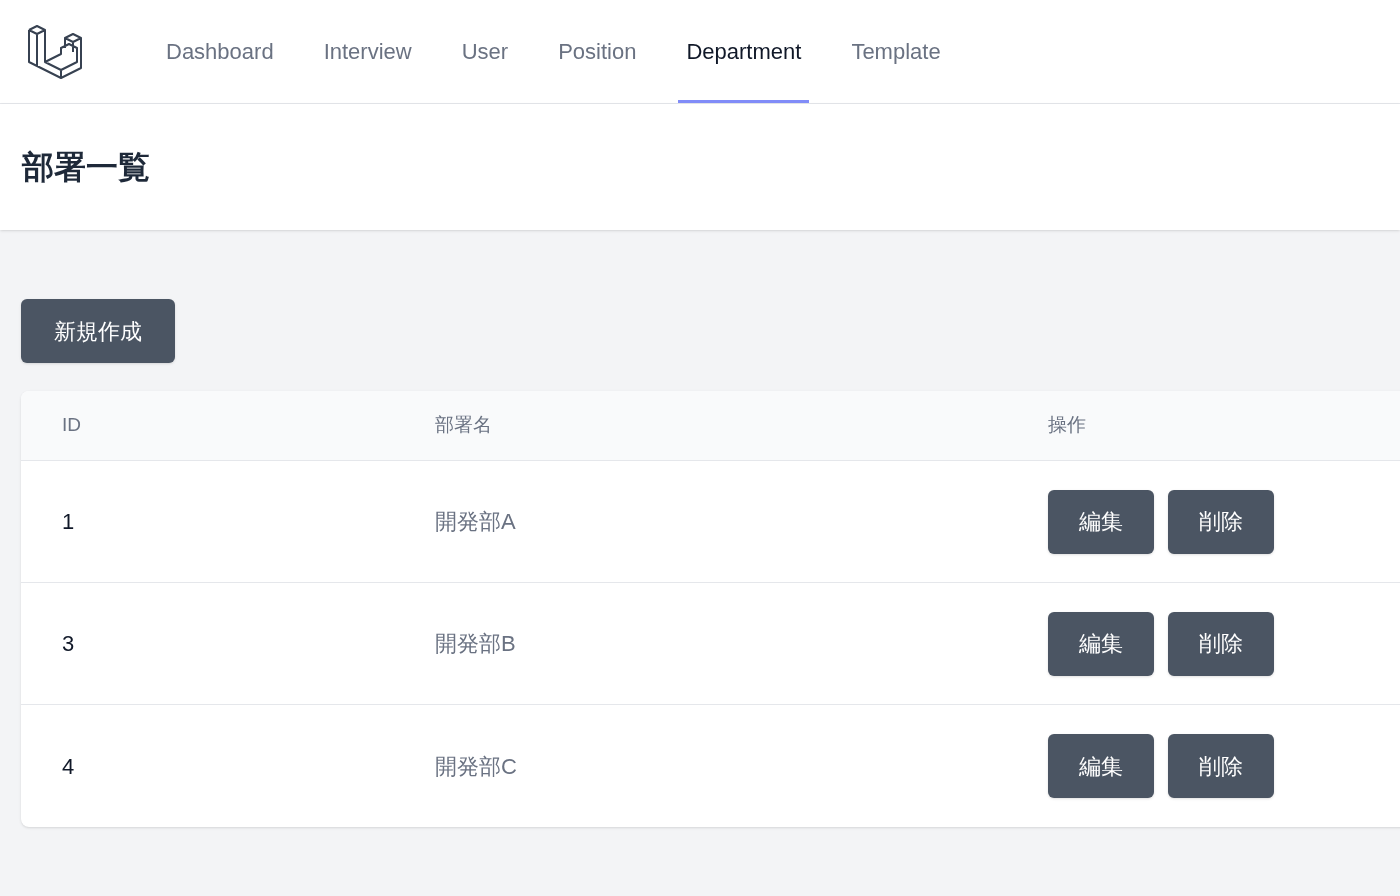 The width and height of the screenshot is (1400, 896). Describe the element at coordinates (896, 51) in the screenshot. I see `nav-tab: Template` at that location.